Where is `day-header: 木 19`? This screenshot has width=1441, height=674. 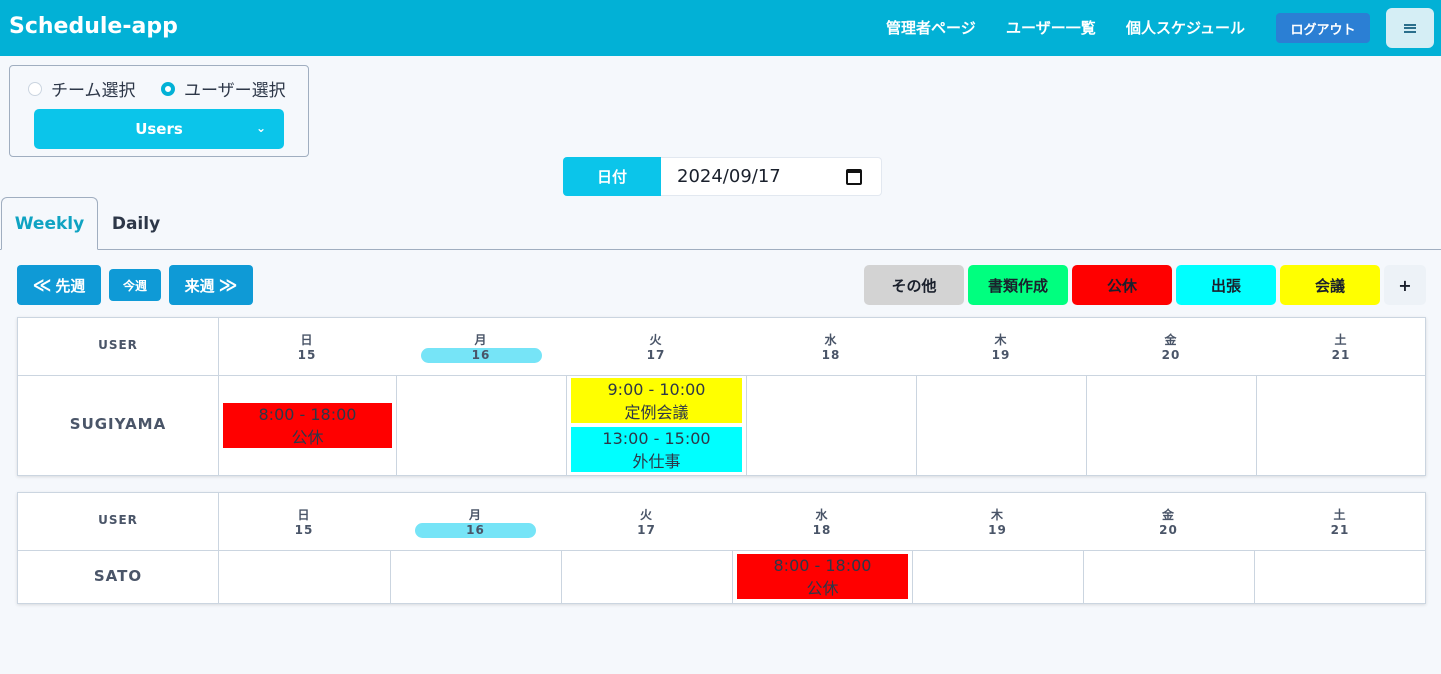 day-header: 木 19 is located at coordinates (997, 521).